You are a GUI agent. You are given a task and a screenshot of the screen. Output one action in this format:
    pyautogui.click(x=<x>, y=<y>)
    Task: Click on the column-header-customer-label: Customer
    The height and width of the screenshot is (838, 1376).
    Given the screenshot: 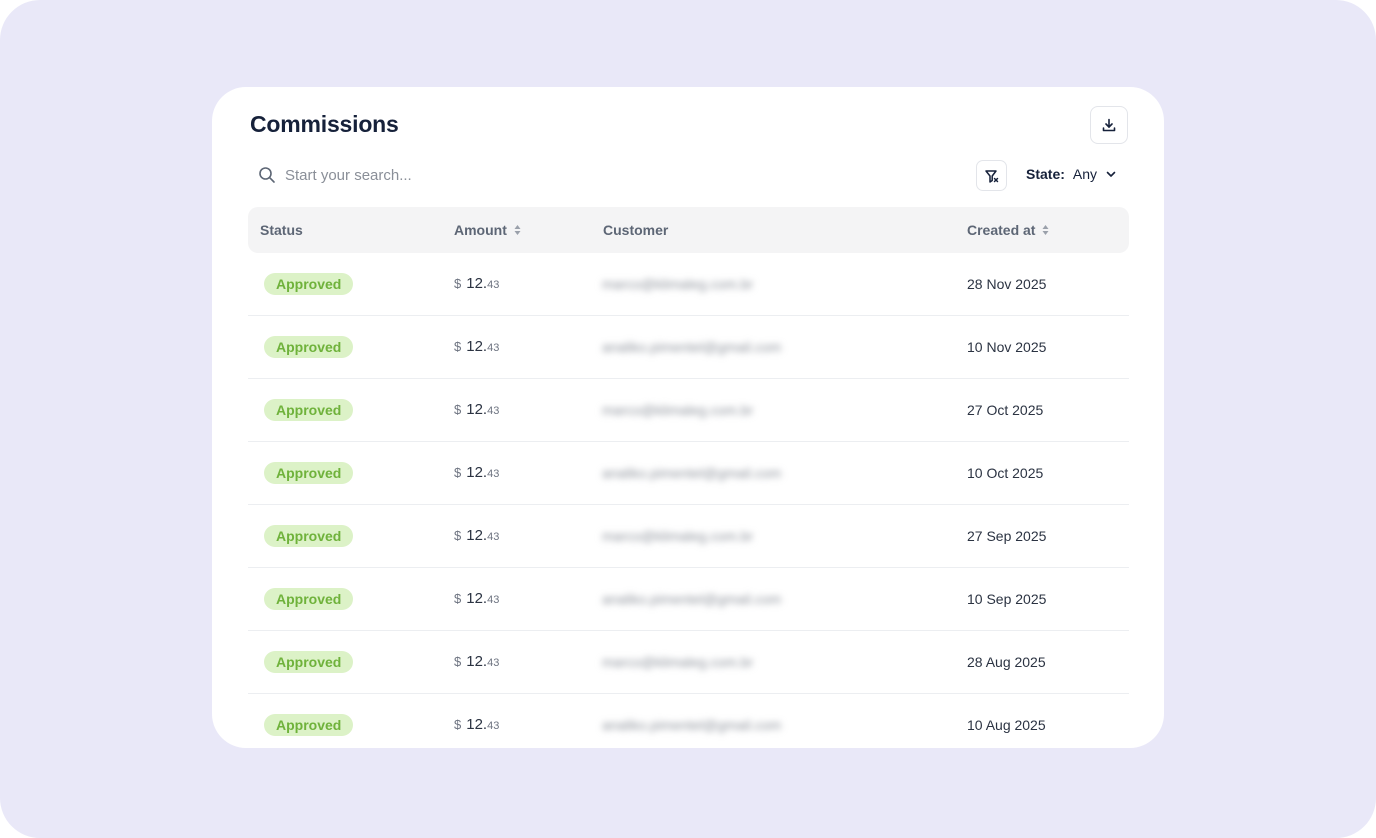 What is the action you would take?
    pyautogui.click(x=636, y=230)
    